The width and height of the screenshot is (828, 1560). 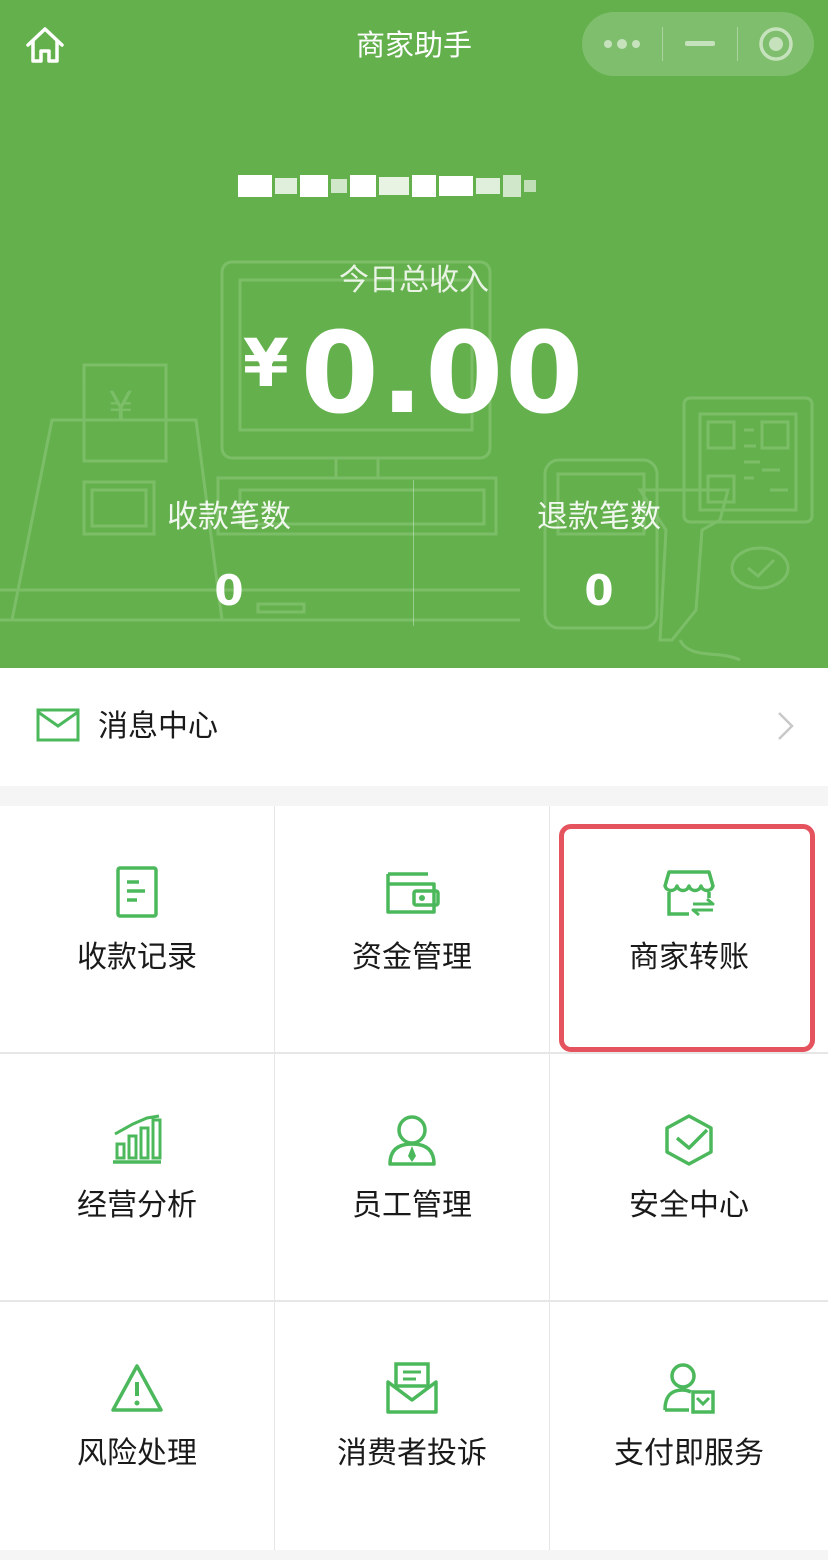 I want to click on mini-program-capsule, so click(x=698, y=44).